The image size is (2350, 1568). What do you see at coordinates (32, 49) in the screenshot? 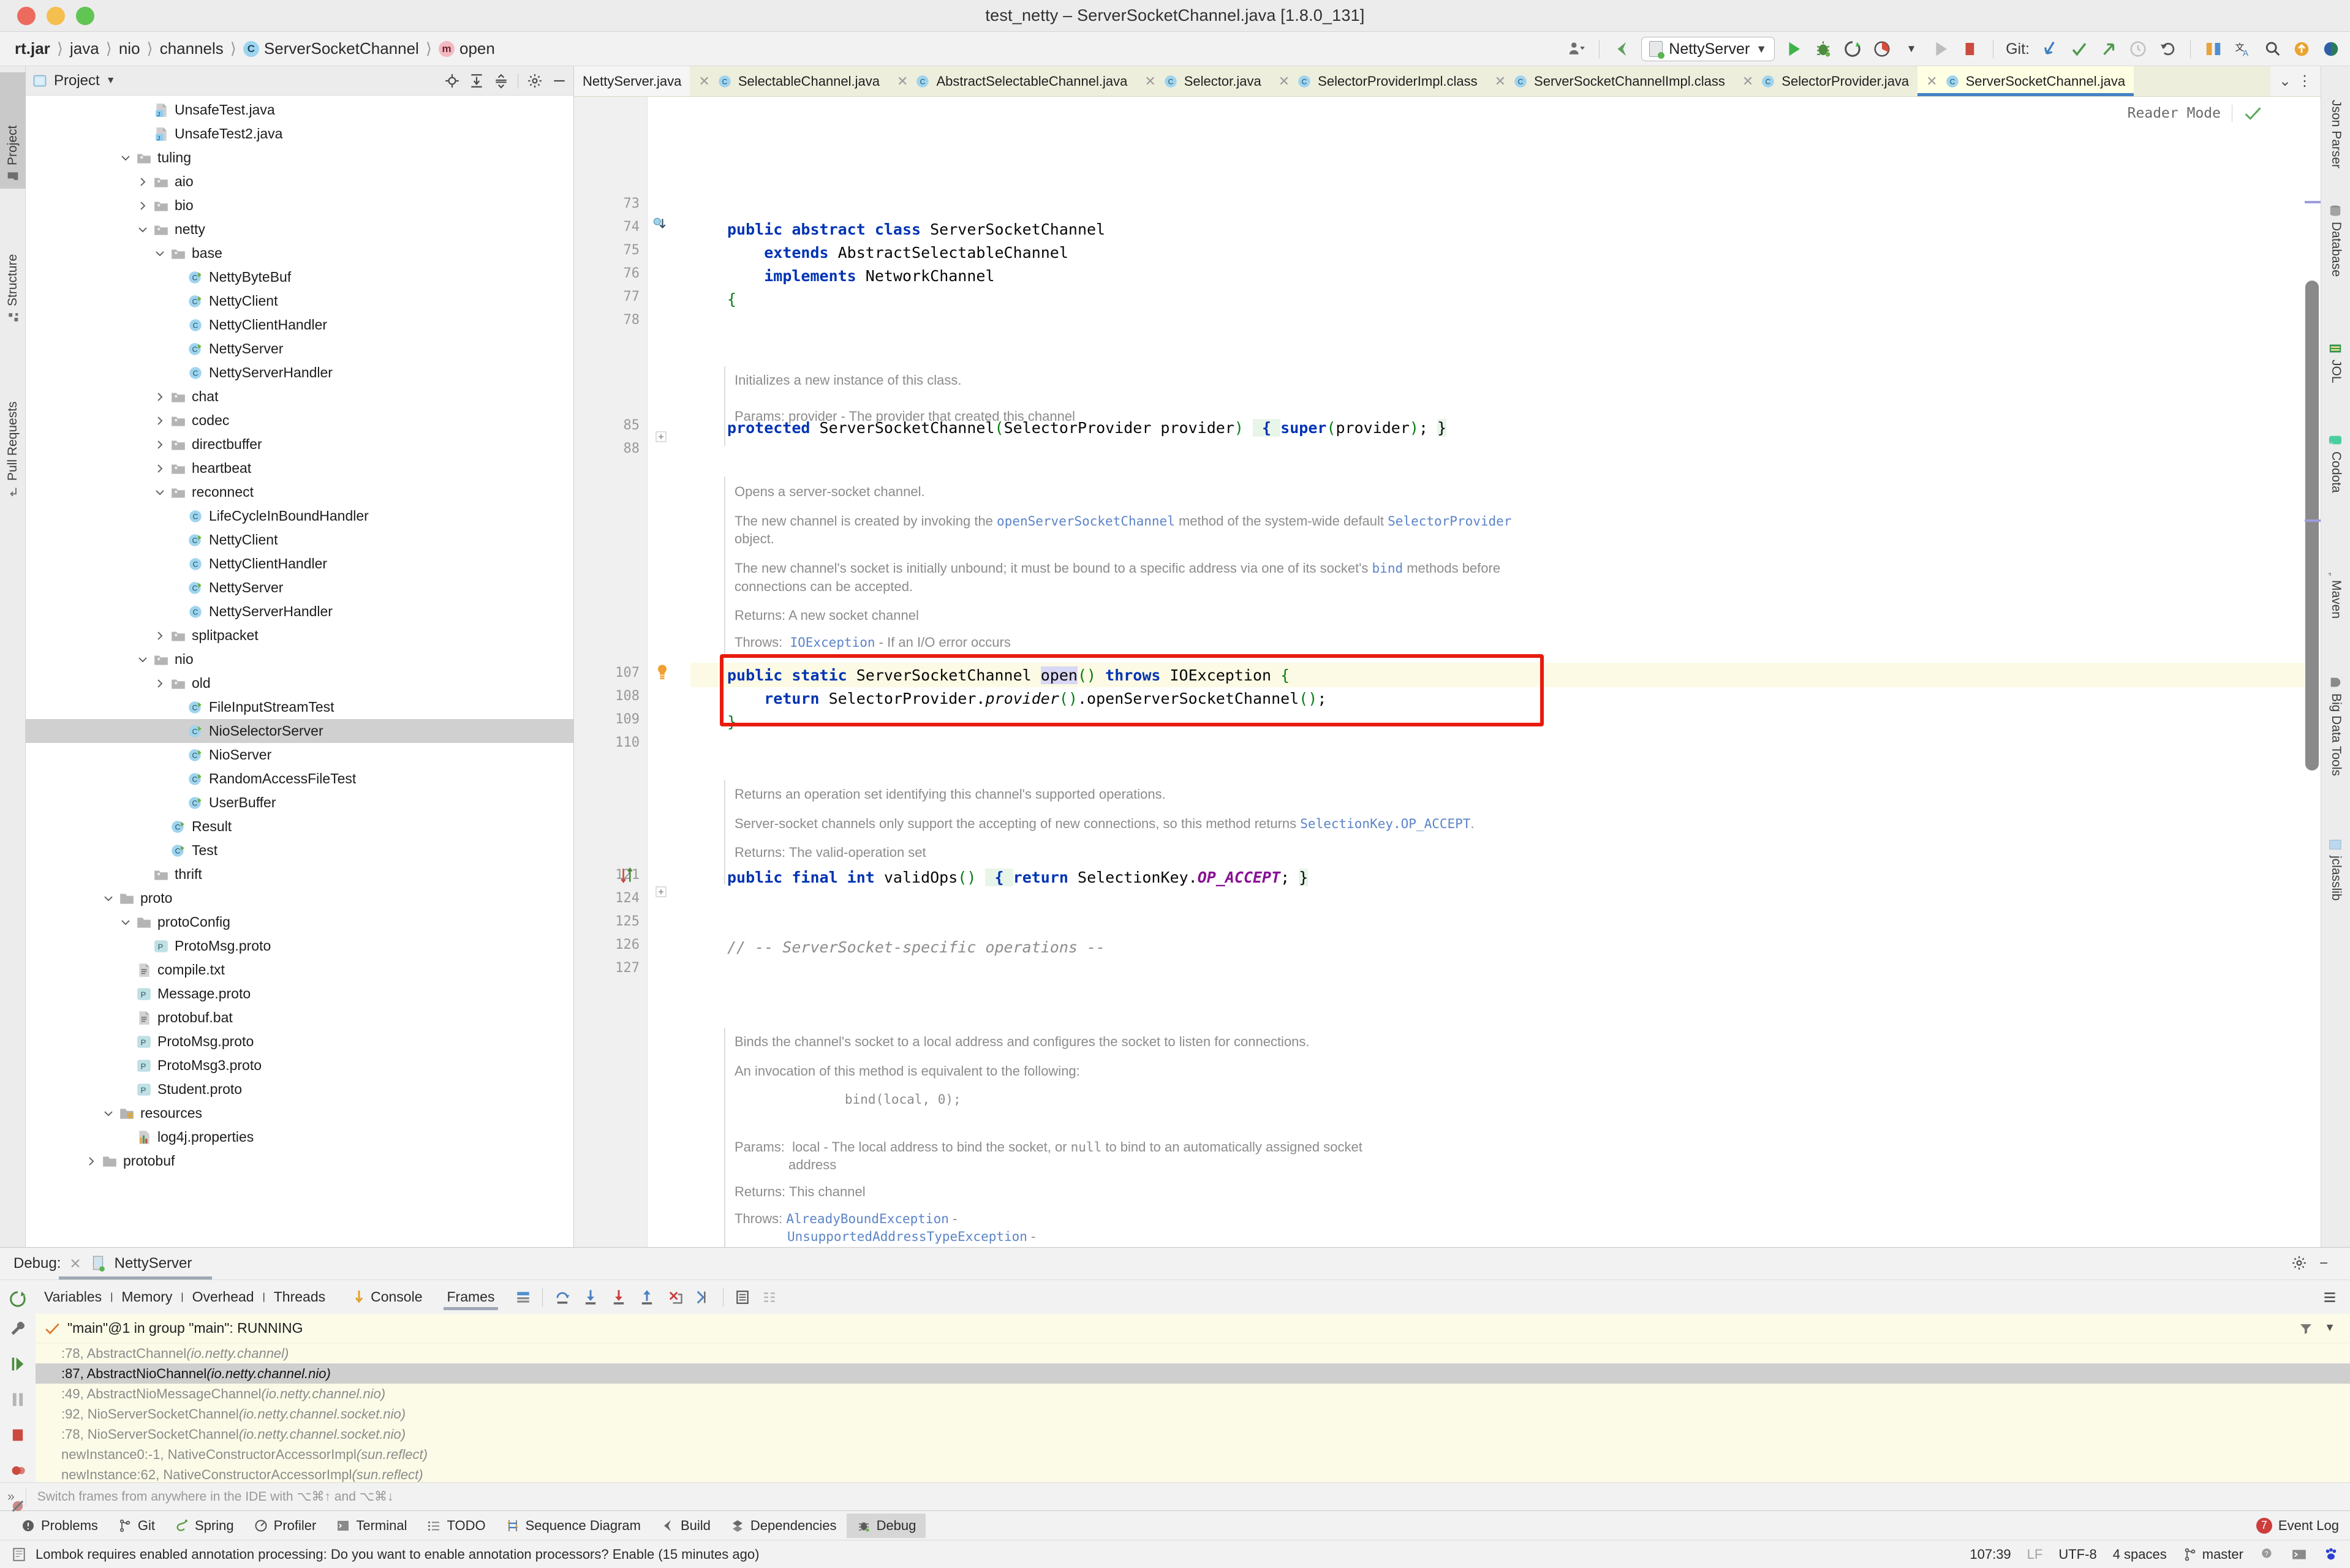
I see `breadcrumb-item-rtjar: rt.jar` at bounding box center [32, 49].